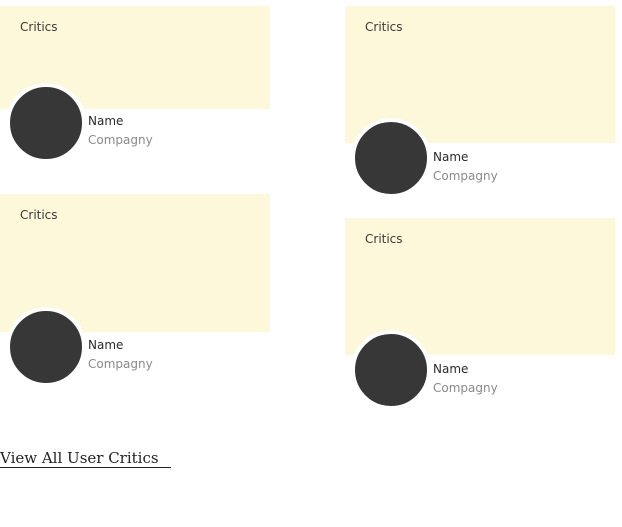 The width and height of the screenshot is (622, 527). I want to click on view-all-critics-link: View All User Critics, so click(85, 458).